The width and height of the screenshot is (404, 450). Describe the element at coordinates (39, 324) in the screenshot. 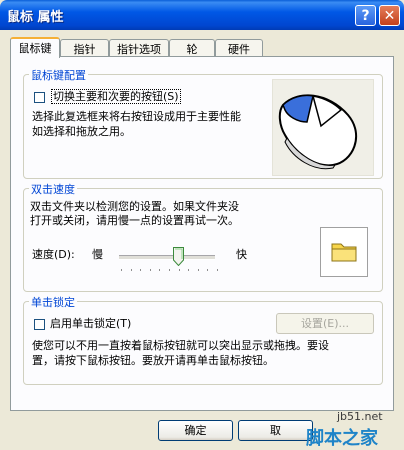

I see `click-lock-checkbox` at that location.